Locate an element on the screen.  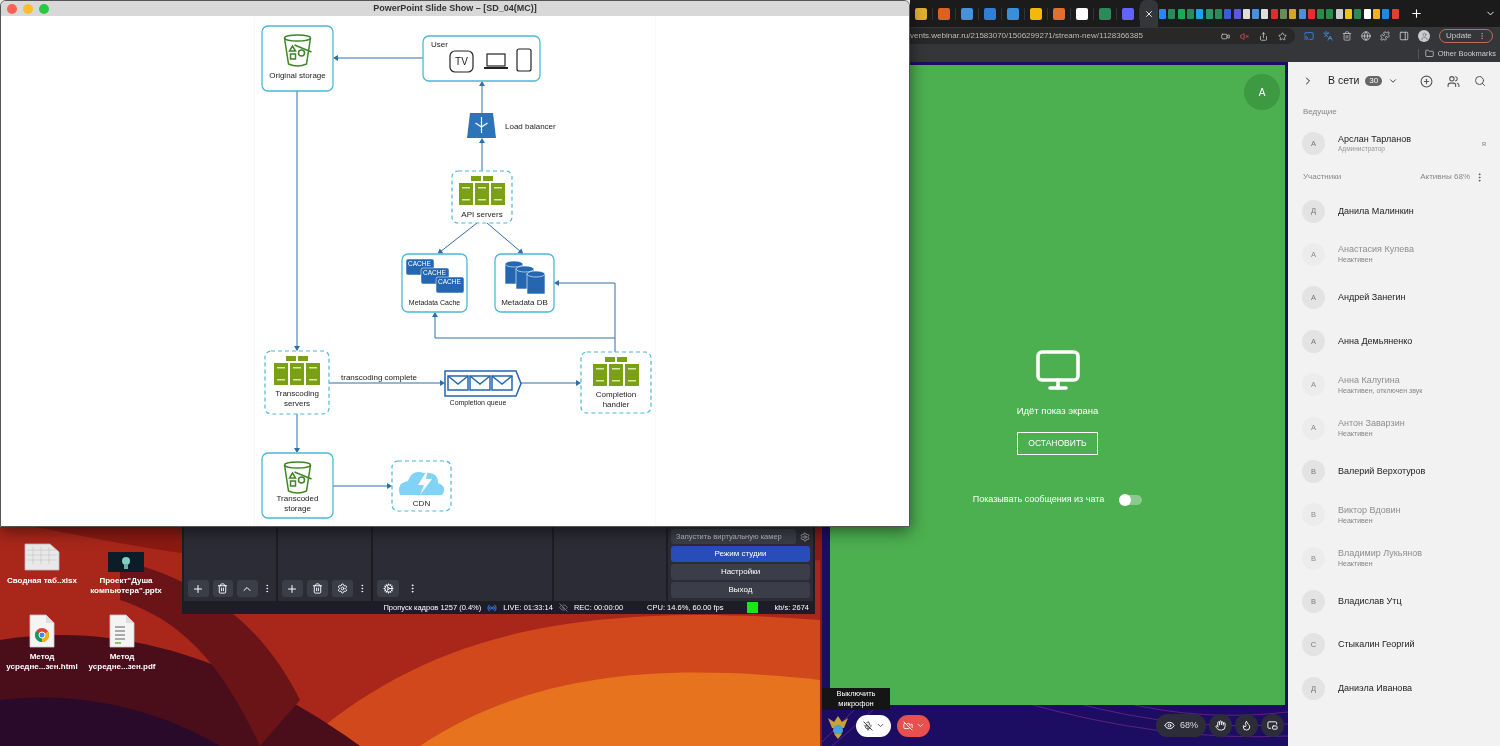
globe-icon is located at coordinates (1366, 36).